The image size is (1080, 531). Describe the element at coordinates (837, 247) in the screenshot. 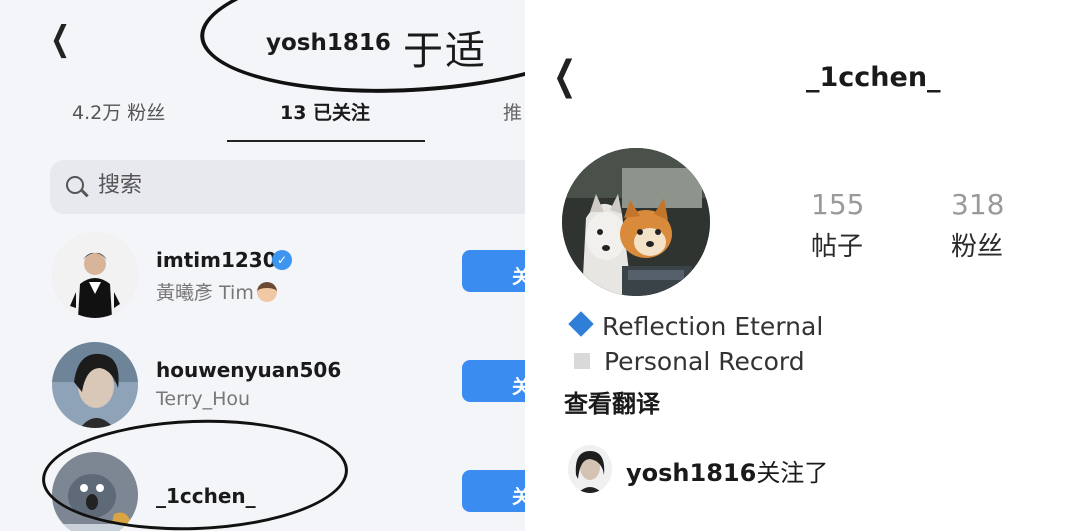

I see `posts-label: 帖子` at that location.